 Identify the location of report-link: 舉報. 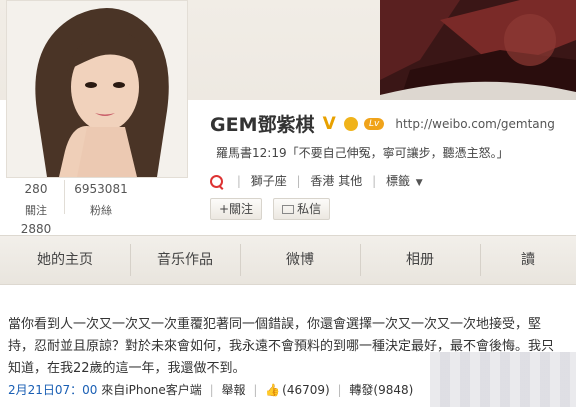
(234, 390).